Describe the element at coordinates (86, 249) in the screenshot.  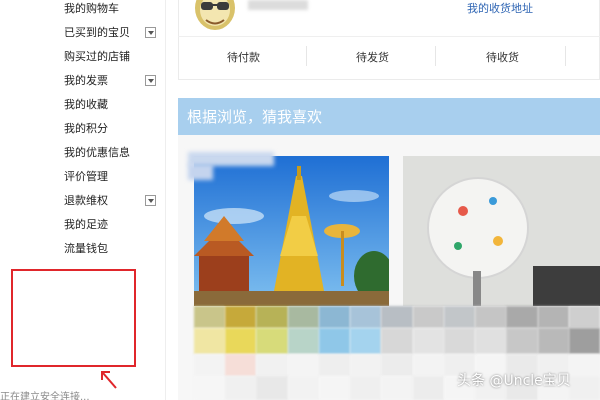
I see `sidebar-item-data-wallet: 流量钱包` at that location.